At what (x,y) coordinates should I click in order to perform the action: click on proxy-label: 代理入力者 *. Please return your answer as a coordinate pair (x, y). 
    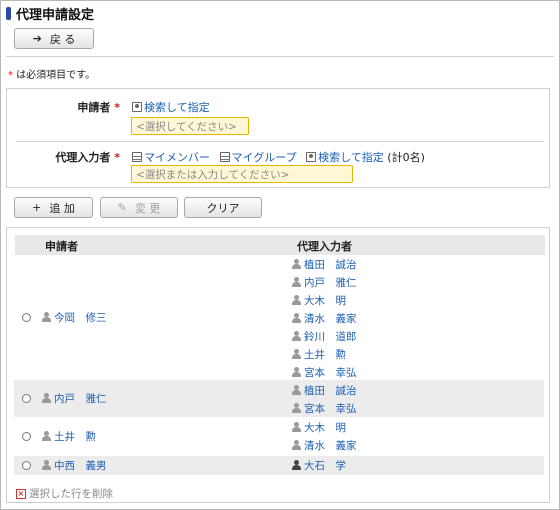
    Looking at the image, I should click on (87, 157).